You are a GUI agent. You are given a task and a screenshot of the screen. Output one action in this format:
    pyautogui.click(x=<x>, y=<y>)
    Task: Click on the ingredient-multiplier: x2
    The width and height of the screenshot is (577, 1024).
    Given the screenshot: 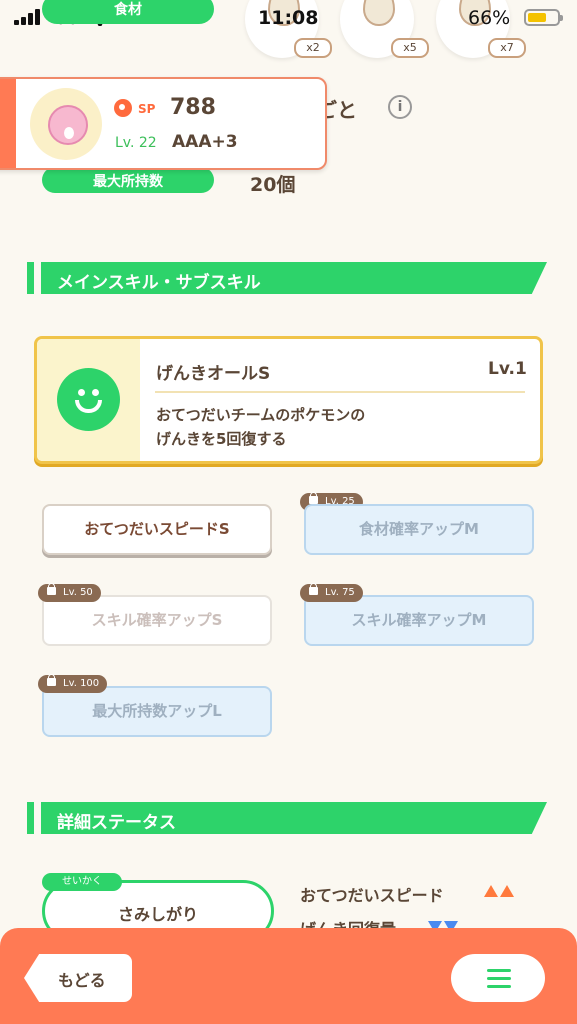 What is the action you would take?
    pyautogui.click(x=313, y=48)
    